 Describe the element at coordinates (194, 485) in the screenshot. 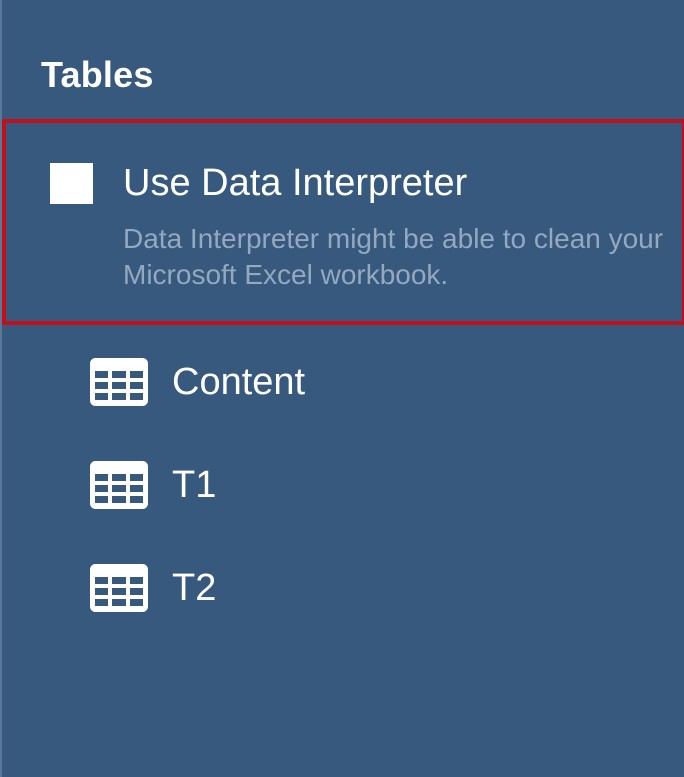

I see `table-item-label: T1` at that location.